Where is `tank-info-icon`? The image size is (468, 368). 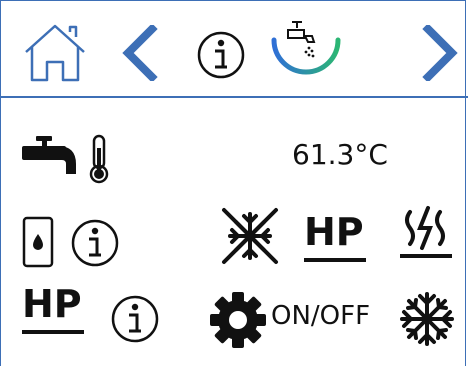 tank-info-icon is located at coordinates (95, 243).